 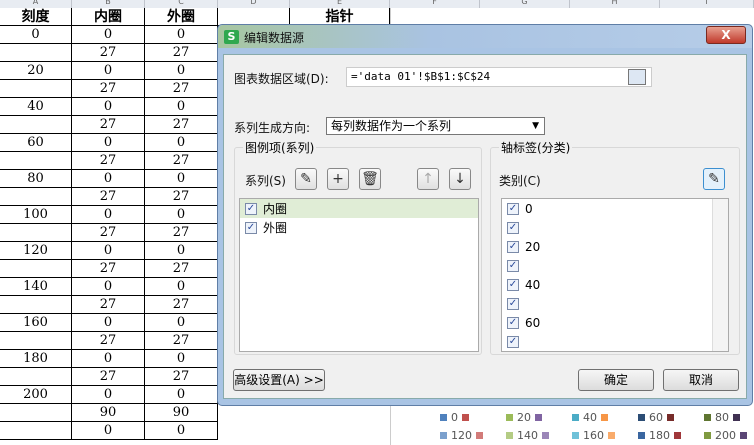 I want to click on scrollbar, so click(x=720, y=275).